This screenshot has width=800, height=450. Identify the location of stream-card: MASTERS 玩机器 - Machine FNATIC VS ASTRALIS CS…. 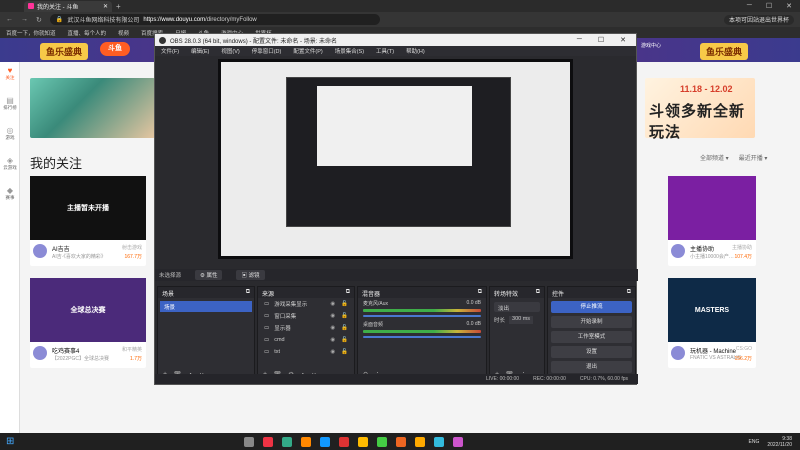
(712, 323).